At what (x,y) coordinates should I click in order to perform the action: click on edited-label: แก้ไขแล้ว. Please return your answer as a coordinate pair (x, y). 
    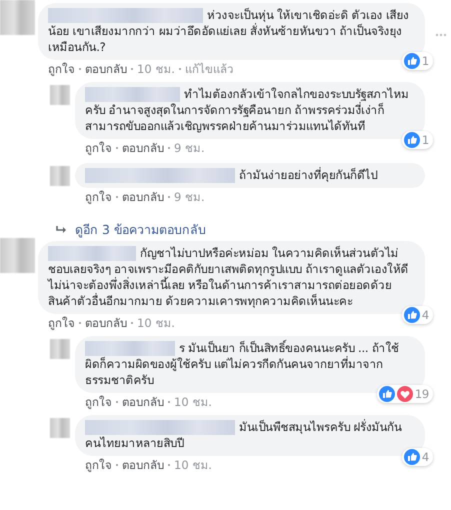
    Looking at the image, I should click on (208, 69).